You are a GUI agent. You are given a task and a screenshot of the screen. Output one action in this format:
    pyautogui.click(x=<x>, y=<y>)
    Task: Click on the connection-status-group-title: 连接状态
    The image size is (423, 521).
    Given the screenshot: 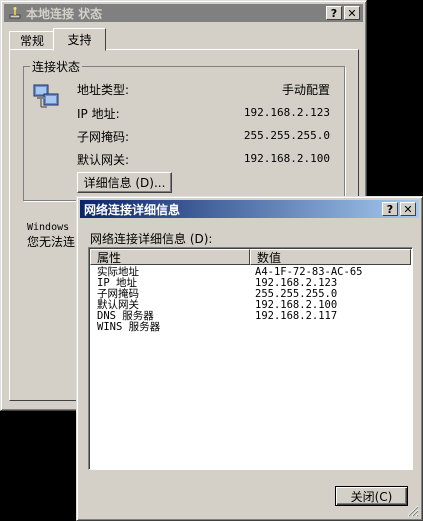 What is the action you would take?
    pyautogui.click(x=56, y=66)
    